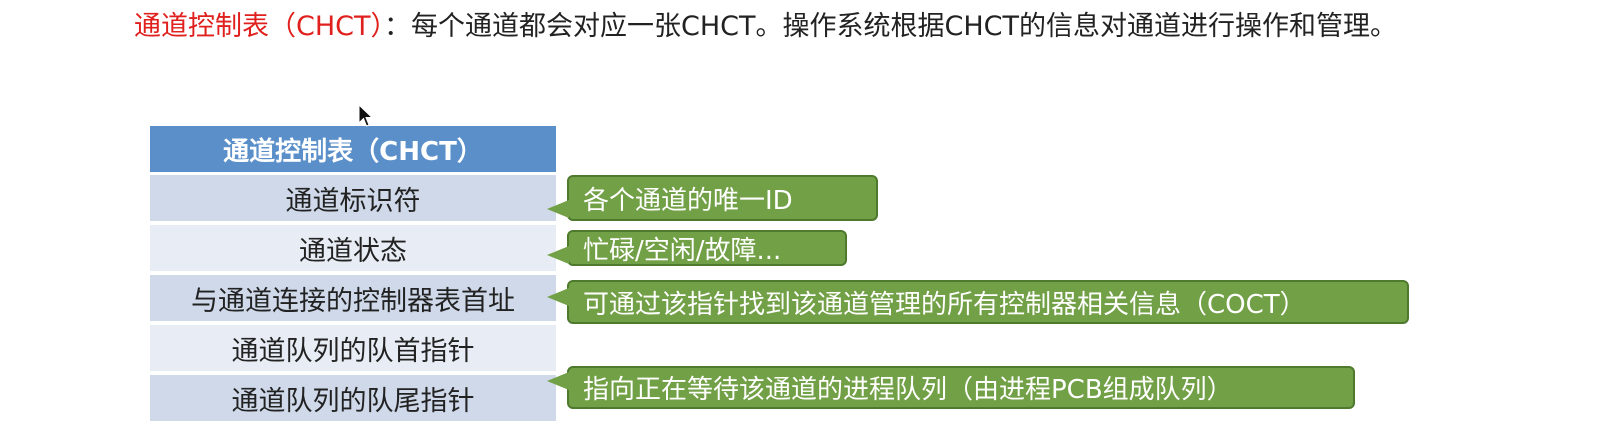 The image size is (1624, 439). I want to click on table-row-queue-head-pointer: 通道队列的队首指针, so click(353, 348).